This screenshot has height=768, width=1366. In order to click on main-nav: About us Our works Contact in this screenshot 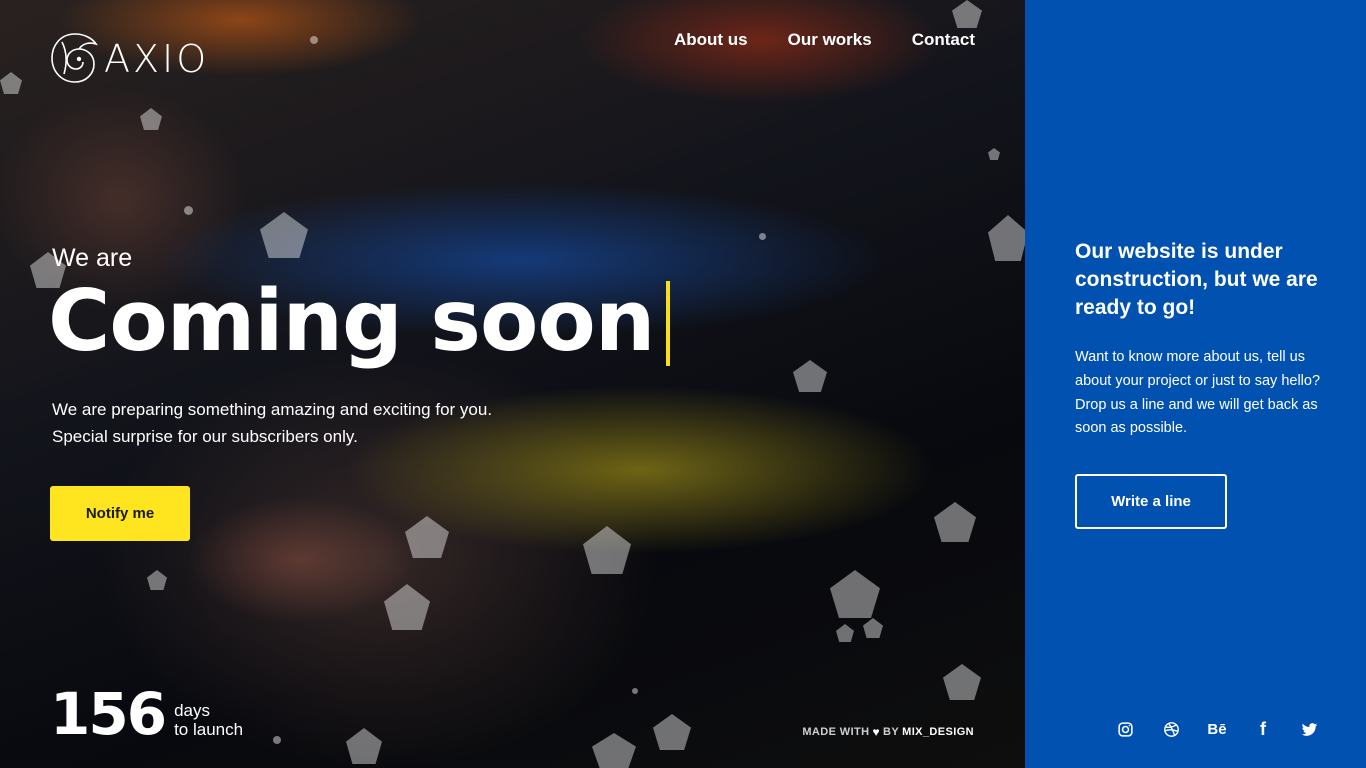, I will do `click(824, 40)`.